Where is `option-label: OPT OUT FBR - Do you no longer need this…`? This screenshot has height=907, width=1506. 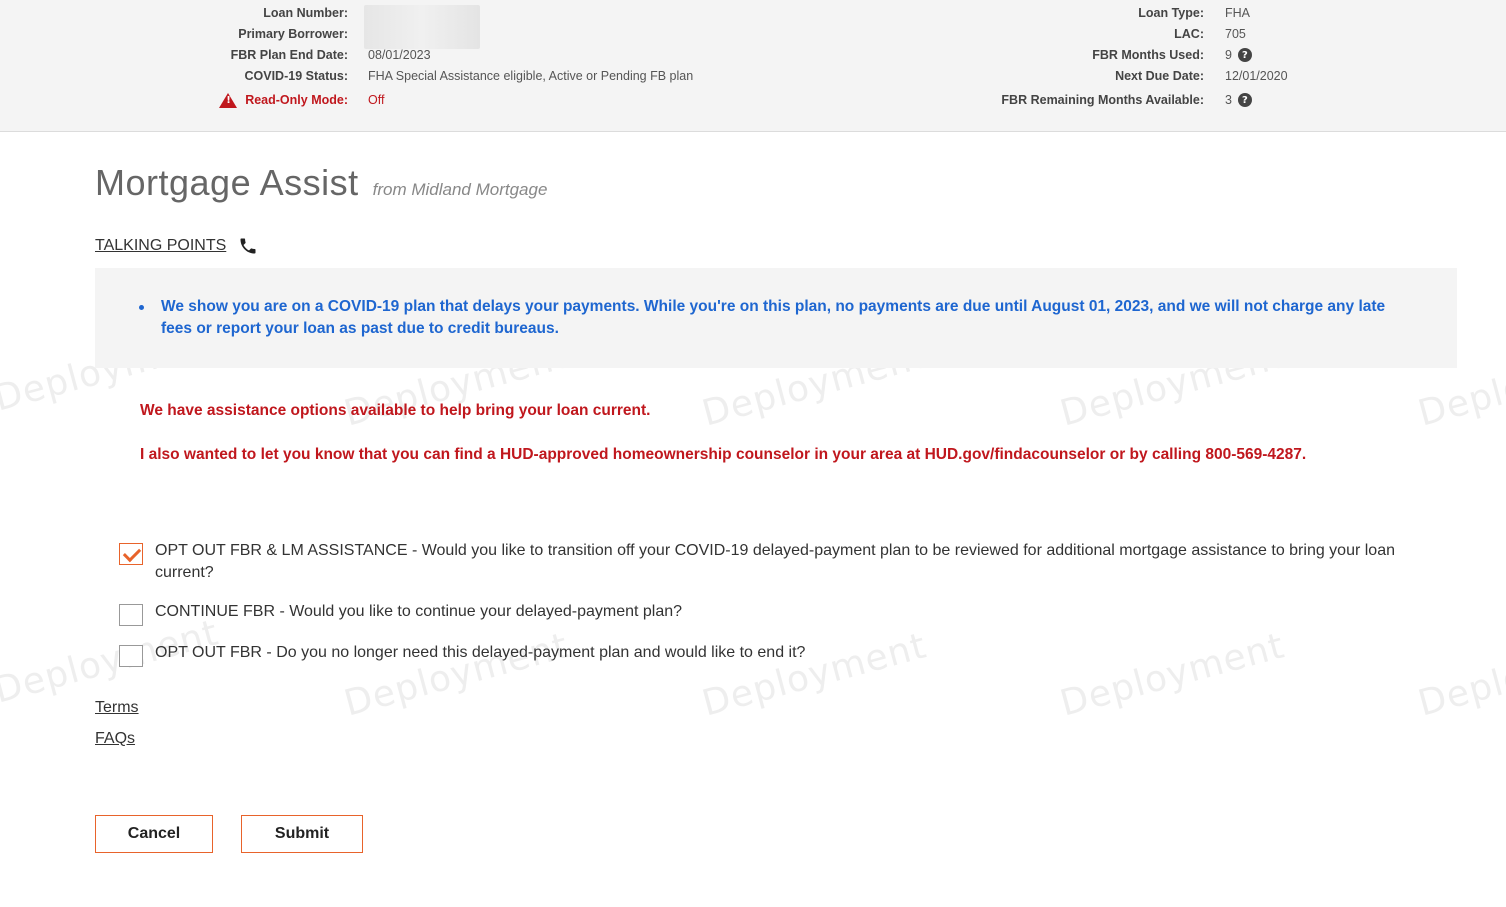 option-label: OPT OUT FBR - Do you no longer need this… is located at coordinates (480, 652).